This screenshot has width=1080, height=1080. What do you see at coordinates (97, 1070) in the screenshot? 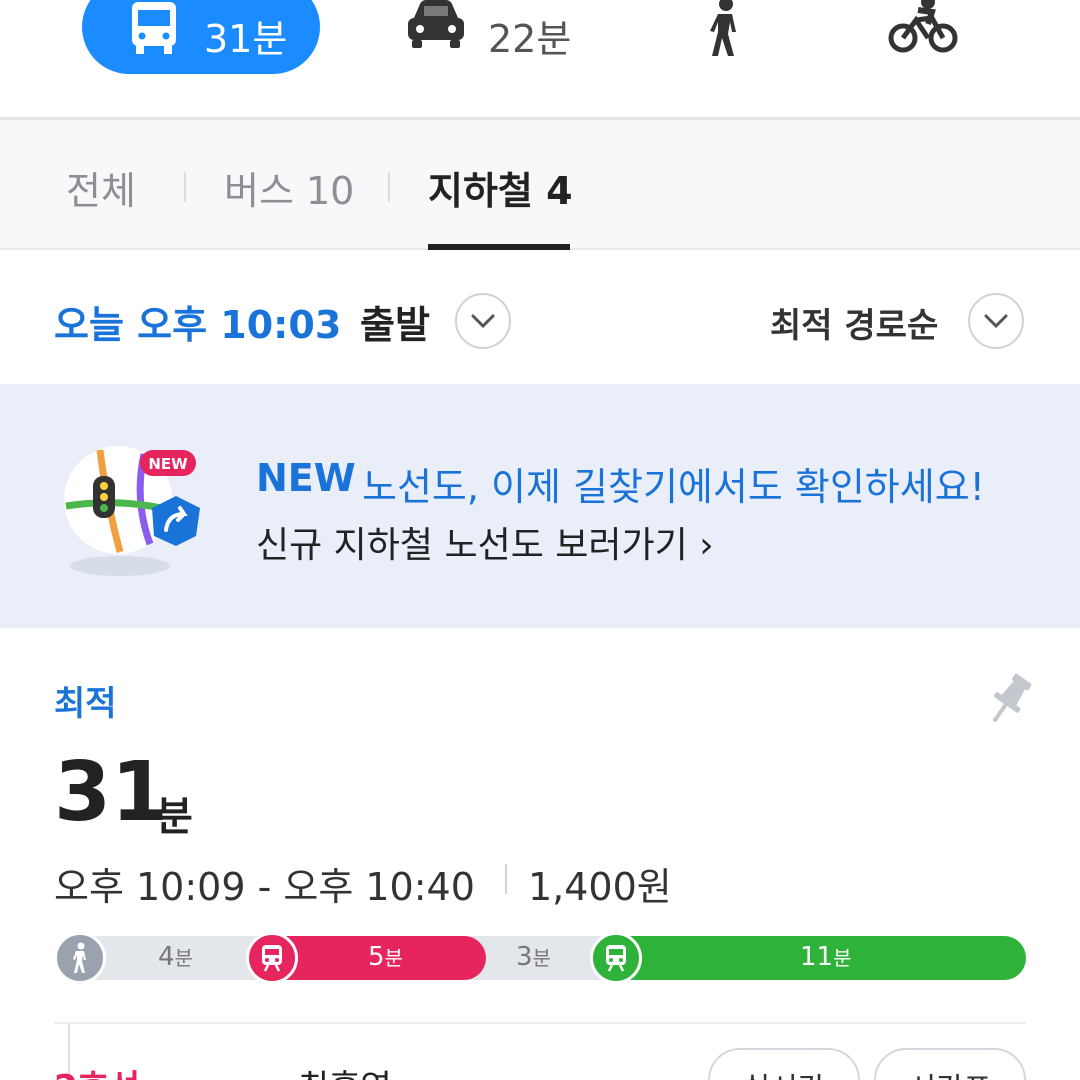
I see `line-label: 2호선` at bounding box center [97, 1070].